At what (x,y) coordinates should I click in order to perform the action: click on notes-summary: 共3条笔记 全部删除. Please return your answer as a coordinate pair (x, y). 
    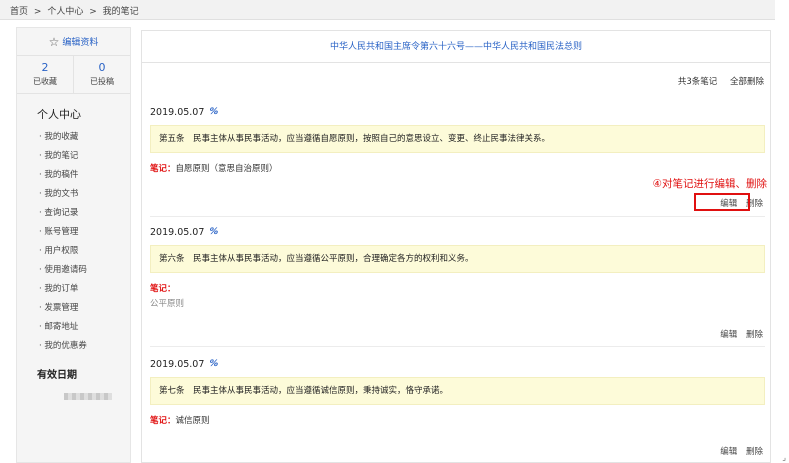
    Looking at the image, I should click on (716, 81).